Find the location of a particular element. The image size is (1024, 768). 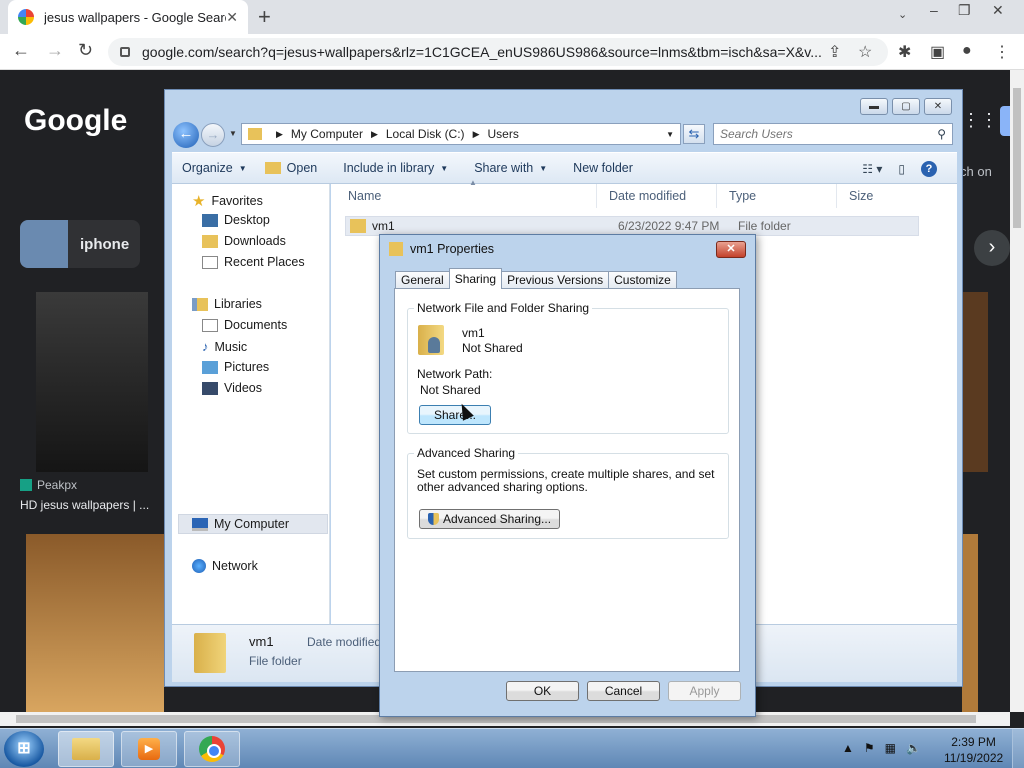

show-desktop-button is located at coordinates (1018, 748).